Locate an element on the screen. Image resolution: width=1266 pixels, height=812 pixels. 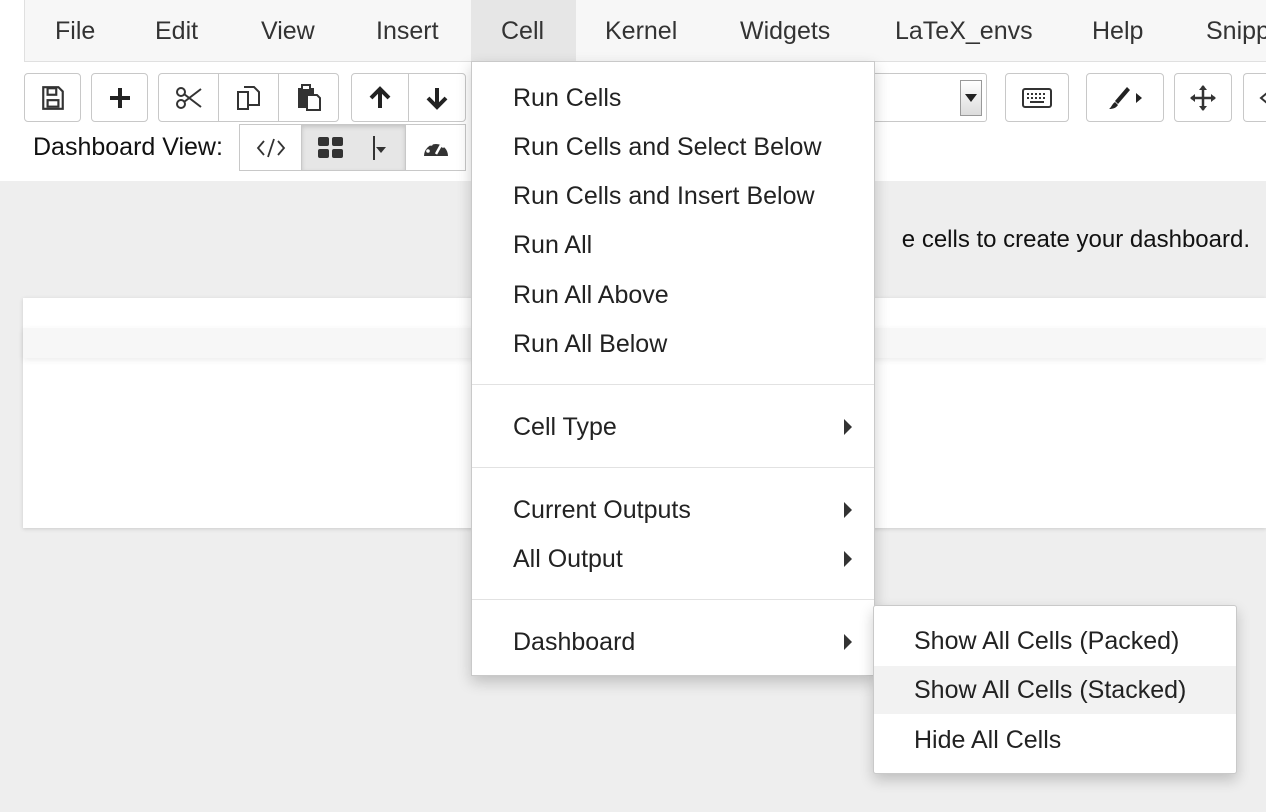
cell-toolbar-button is located at coordinates (1125, 97).